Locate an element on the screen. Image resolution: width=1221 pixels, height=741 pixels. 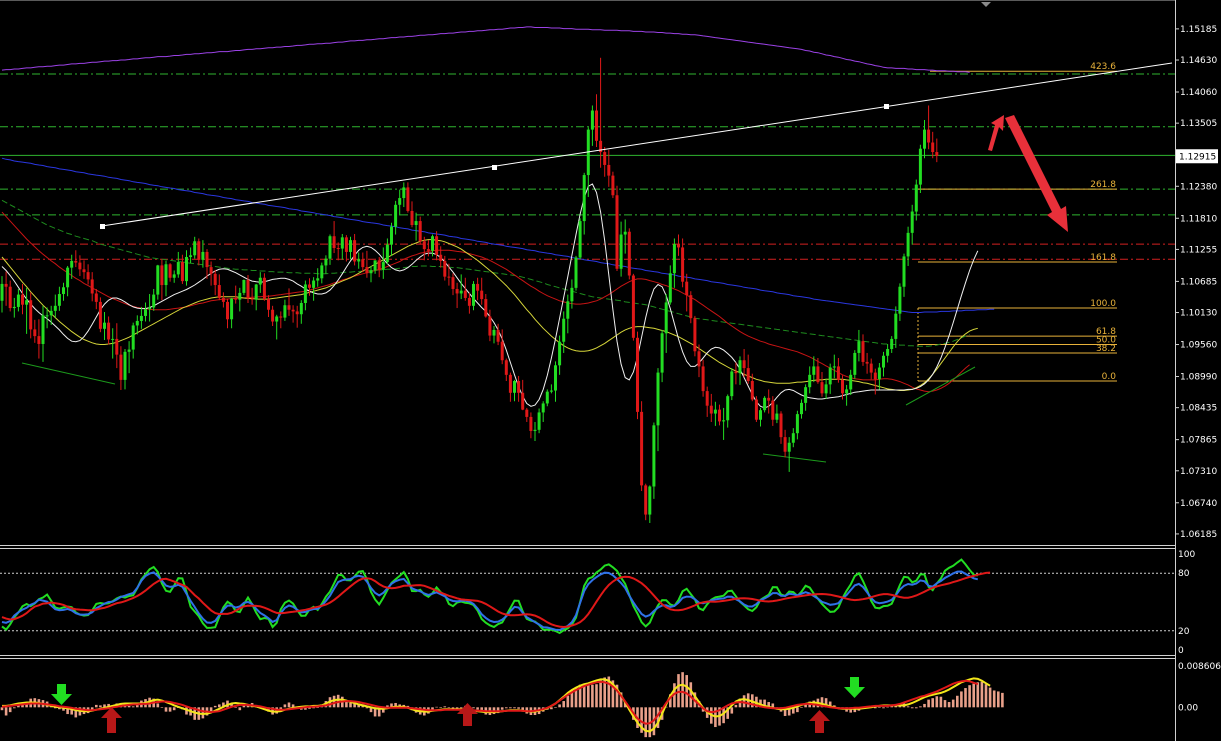
trendline-handle-middle is located at coordinates (494, 167).